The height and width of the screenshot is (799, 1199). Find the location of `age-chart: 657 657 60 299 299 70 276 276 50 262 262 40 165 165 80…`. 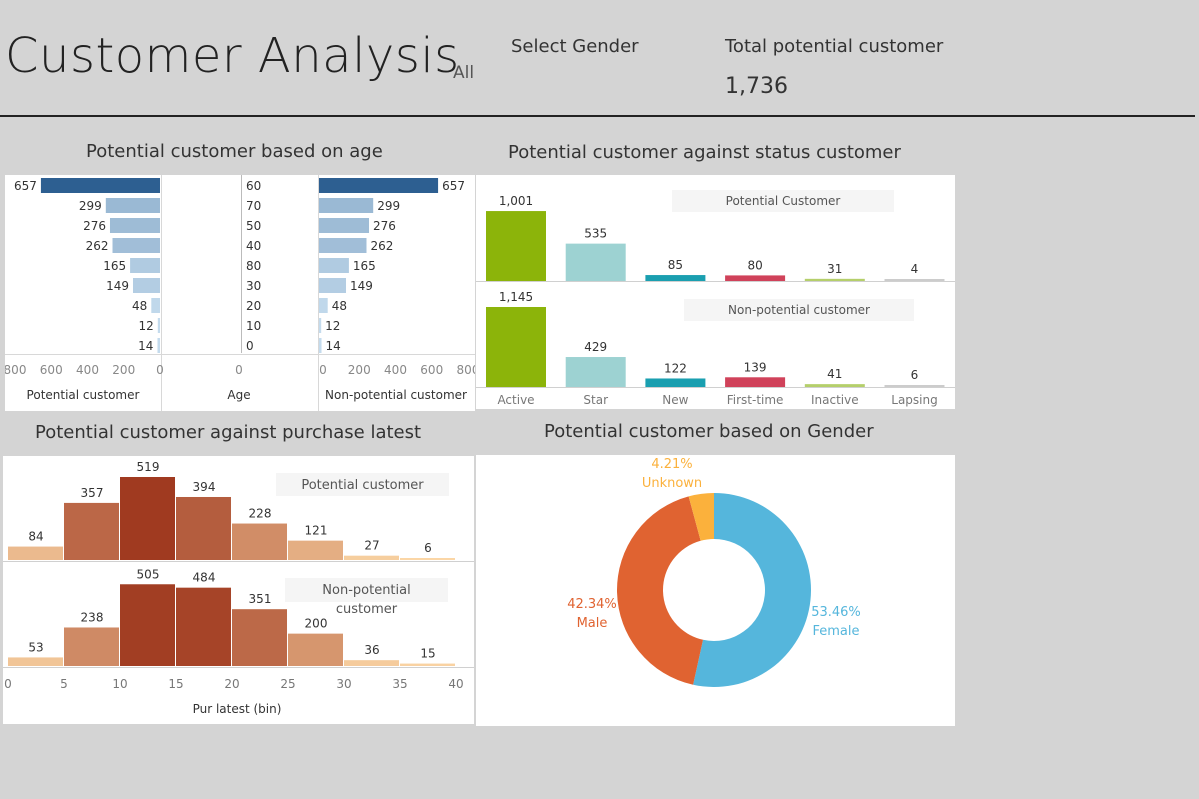

age-chart: 657 657 60 299 299 70 276 276 50 262 262 40 165 165 80… is located at coordinates (241, 293).